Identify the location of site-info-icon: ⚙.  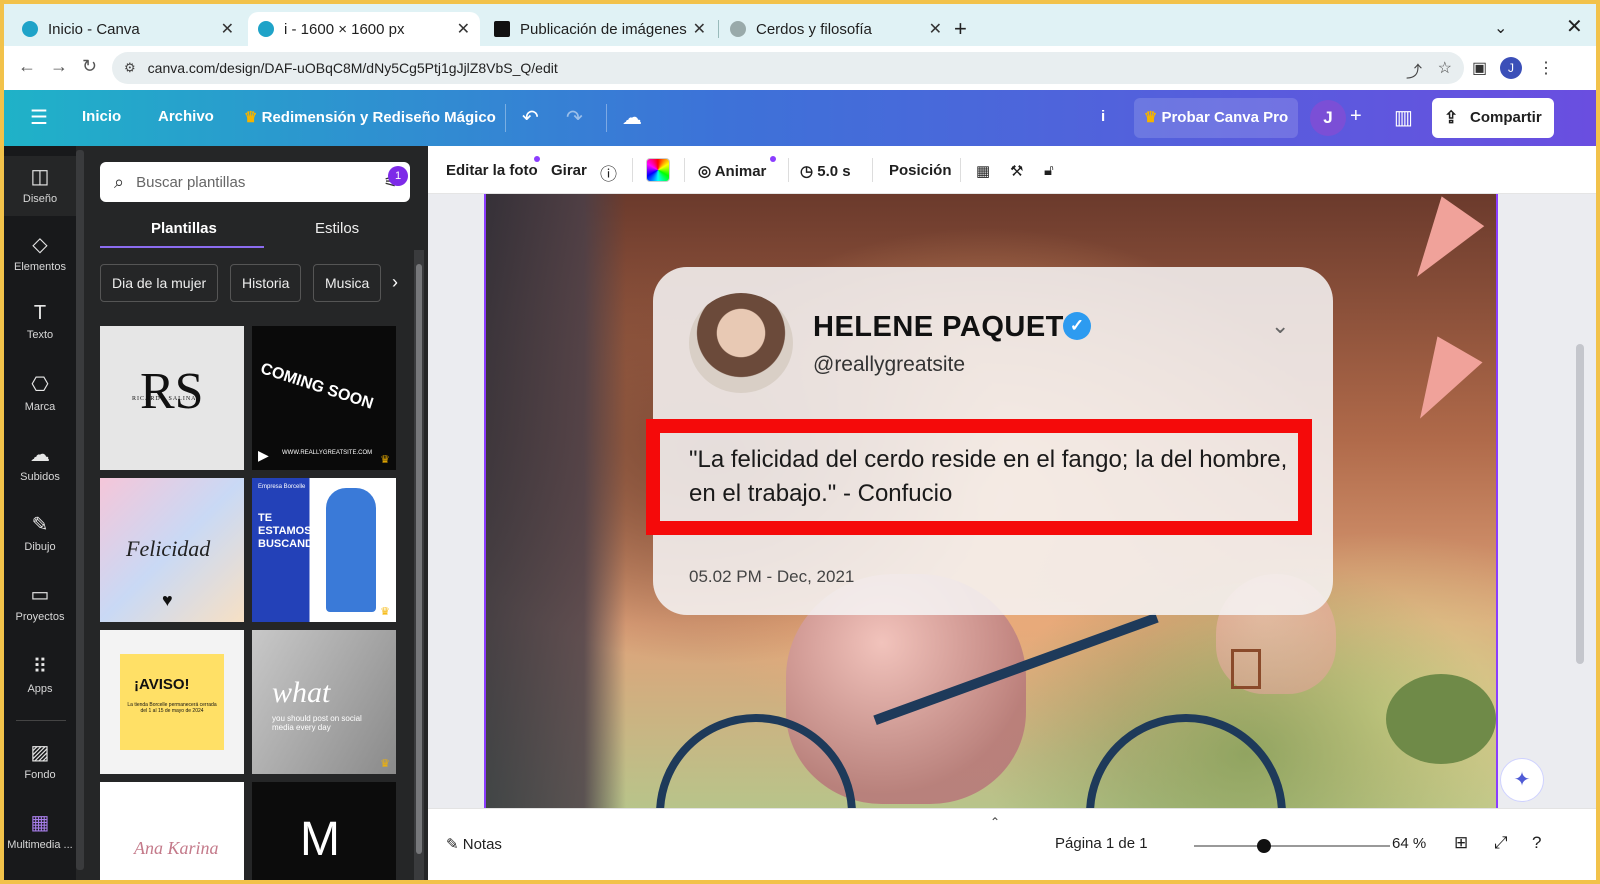
(130, 68).